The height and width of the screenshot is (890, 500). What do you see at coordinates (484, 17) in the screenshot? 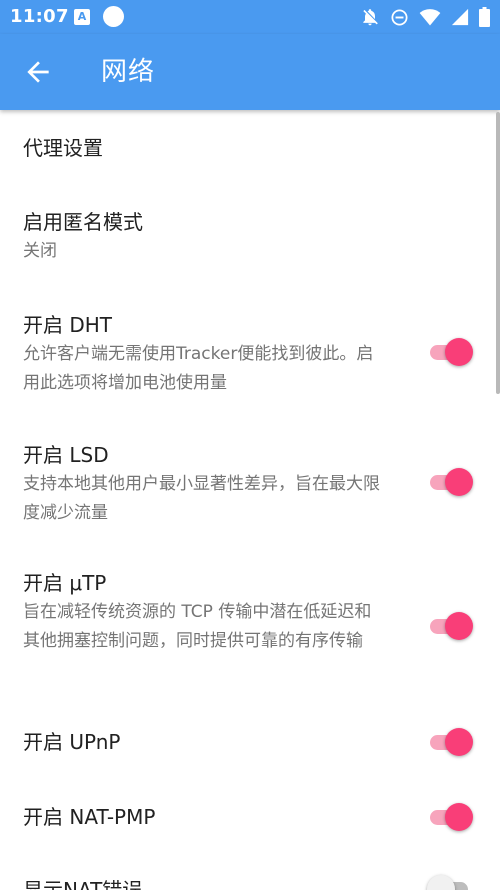
I see `battery-icon` at bounding box center [484, 17].